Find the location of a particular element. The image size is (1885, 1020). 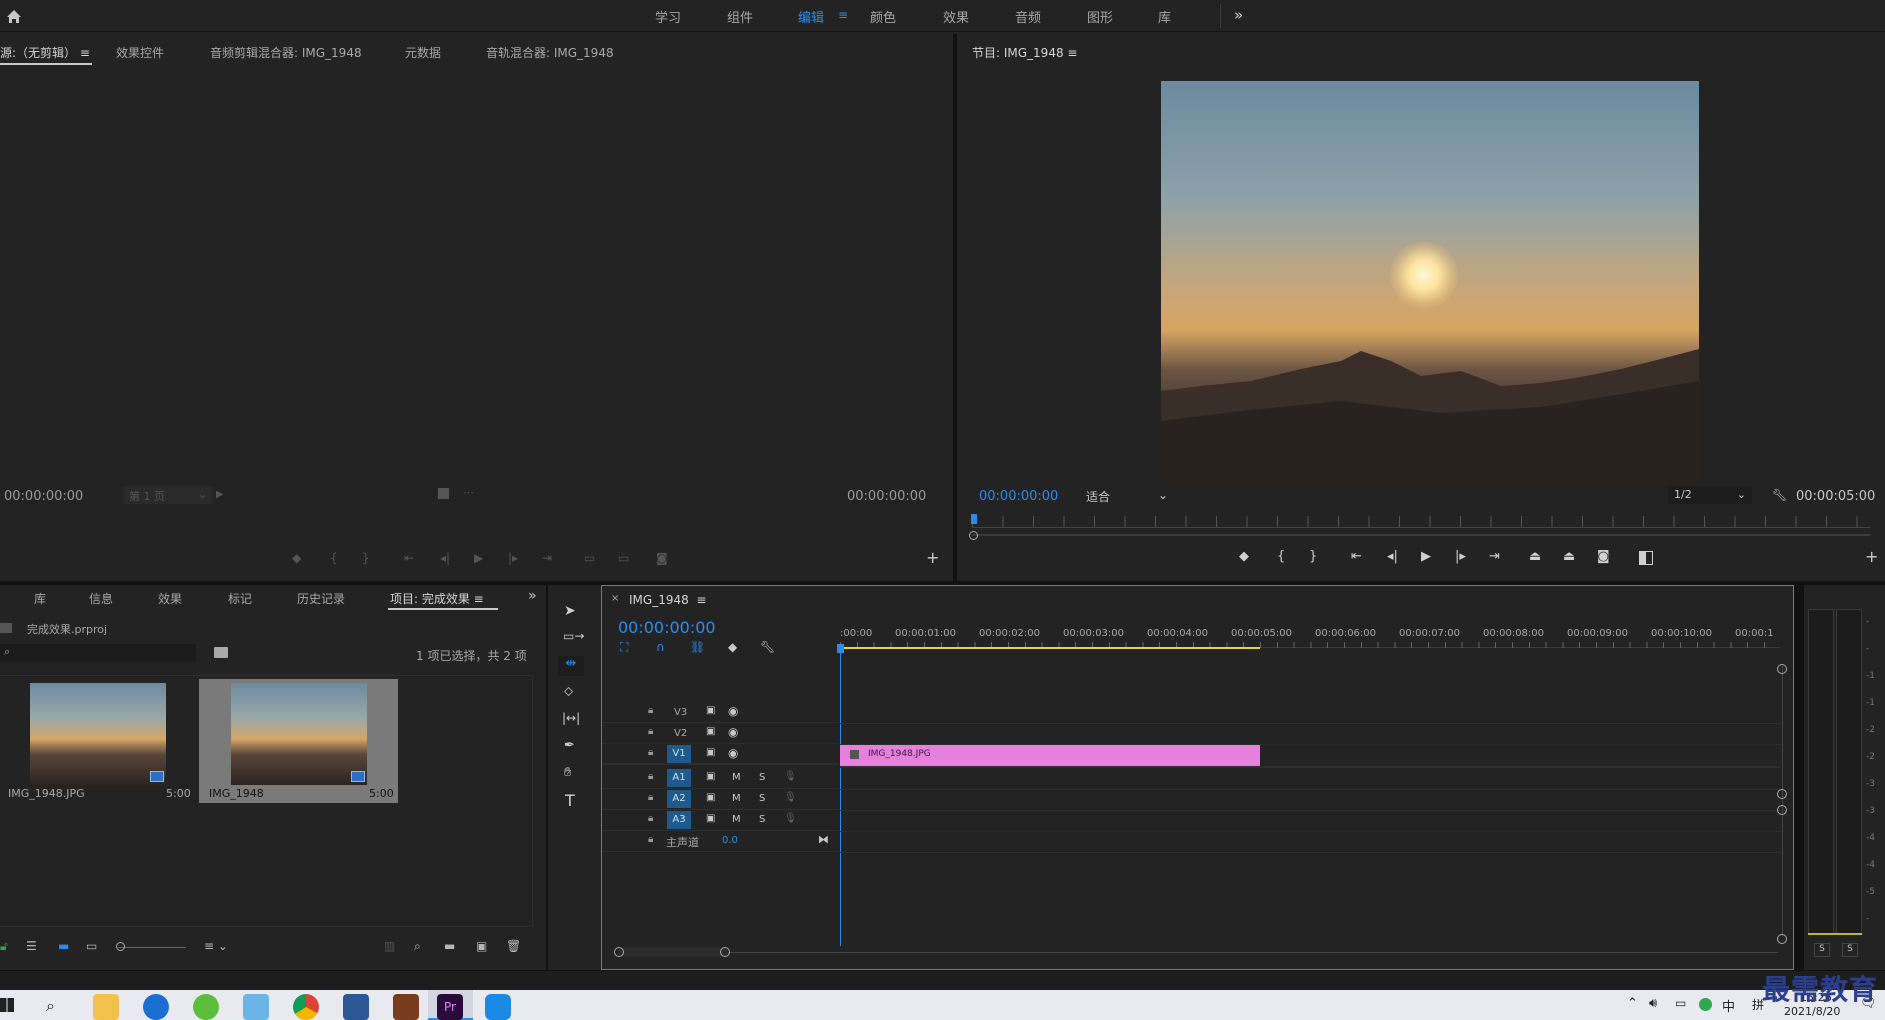

workspace-assembly: 组件 is located at coordinates (740, 16).